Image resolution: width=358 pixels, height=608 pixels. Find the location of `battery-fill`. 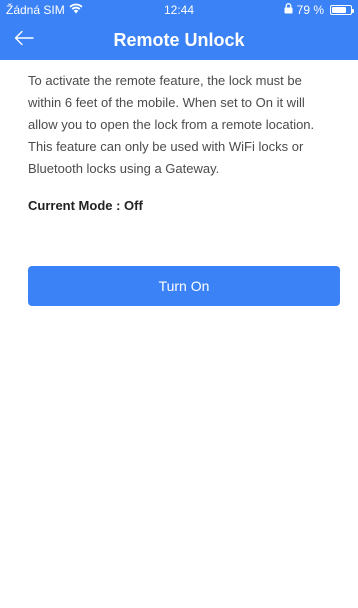

battery-fill is located at coordinates (339, 10).